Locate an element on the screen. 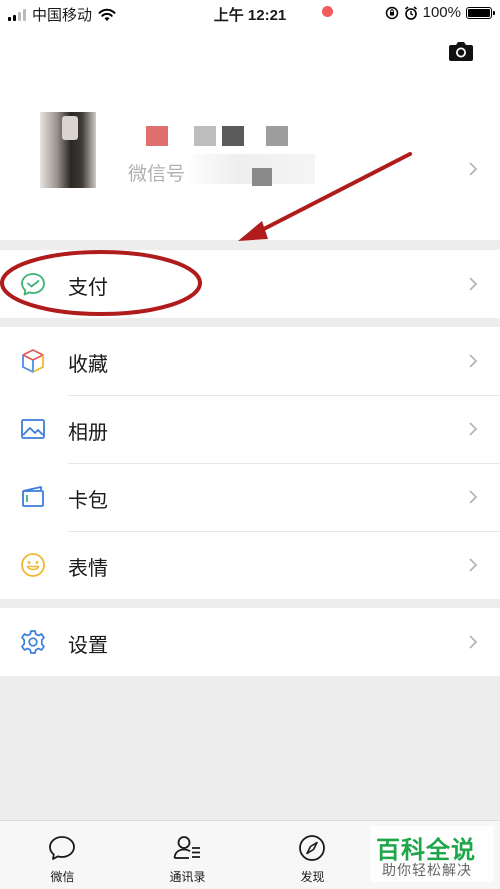 The width and height of the screenshot is (500, 889). wechat-id-label: 微信号 is located at coordinates (157, 174).